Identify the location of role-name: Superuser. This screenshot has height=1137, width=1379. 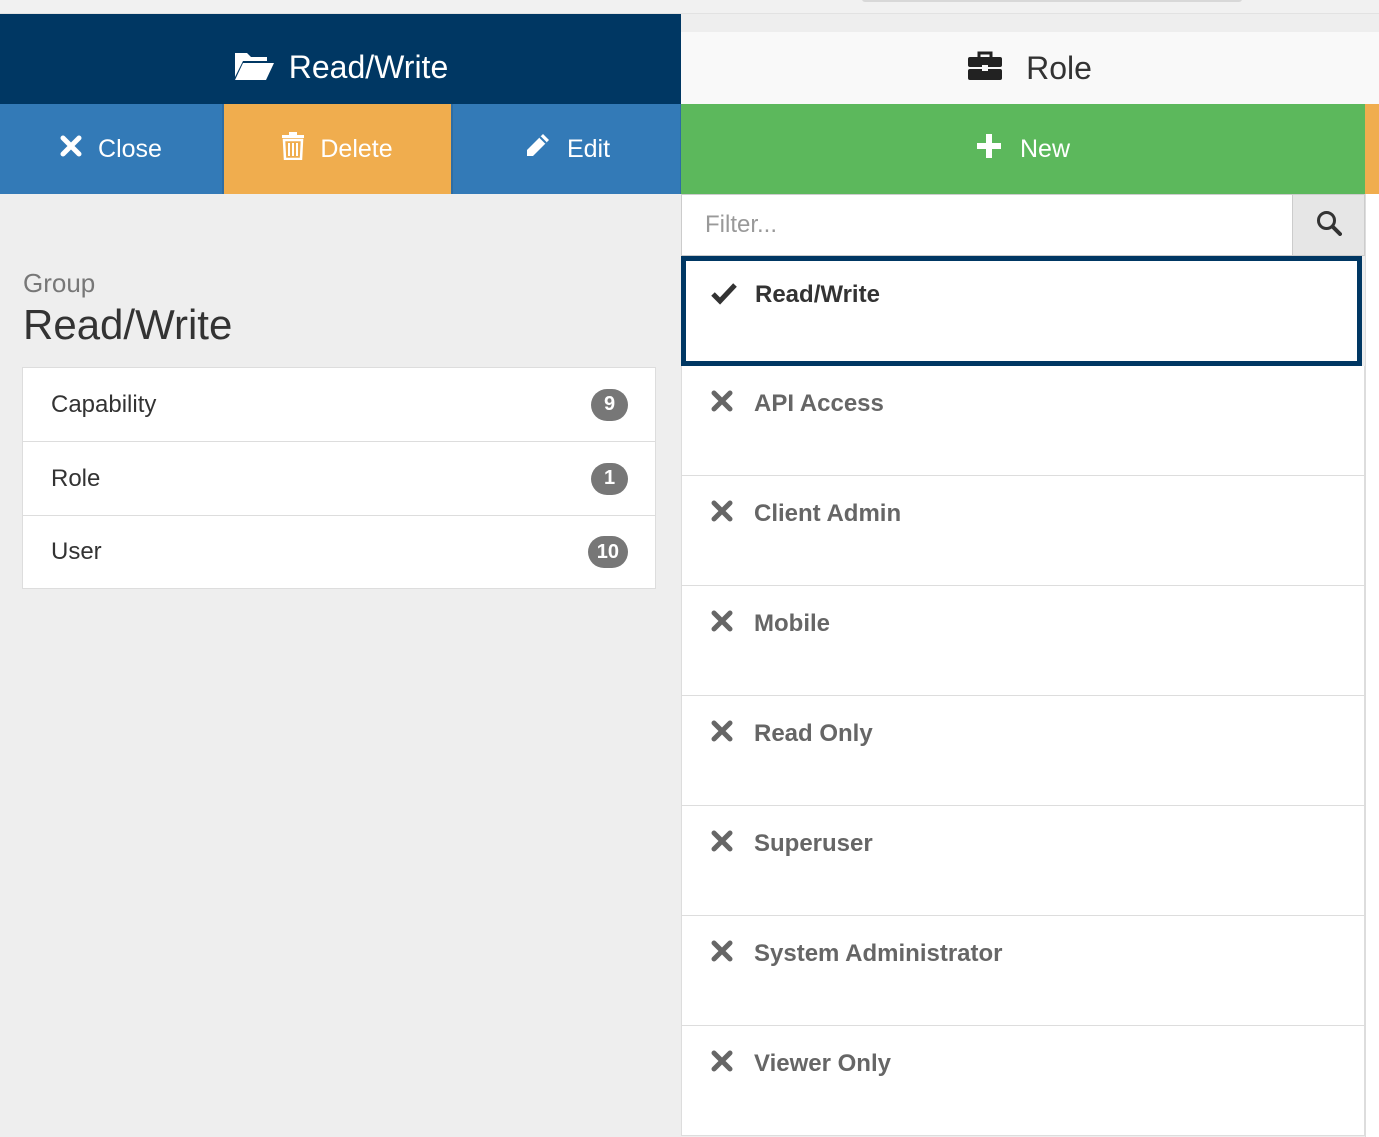
(813, 843).